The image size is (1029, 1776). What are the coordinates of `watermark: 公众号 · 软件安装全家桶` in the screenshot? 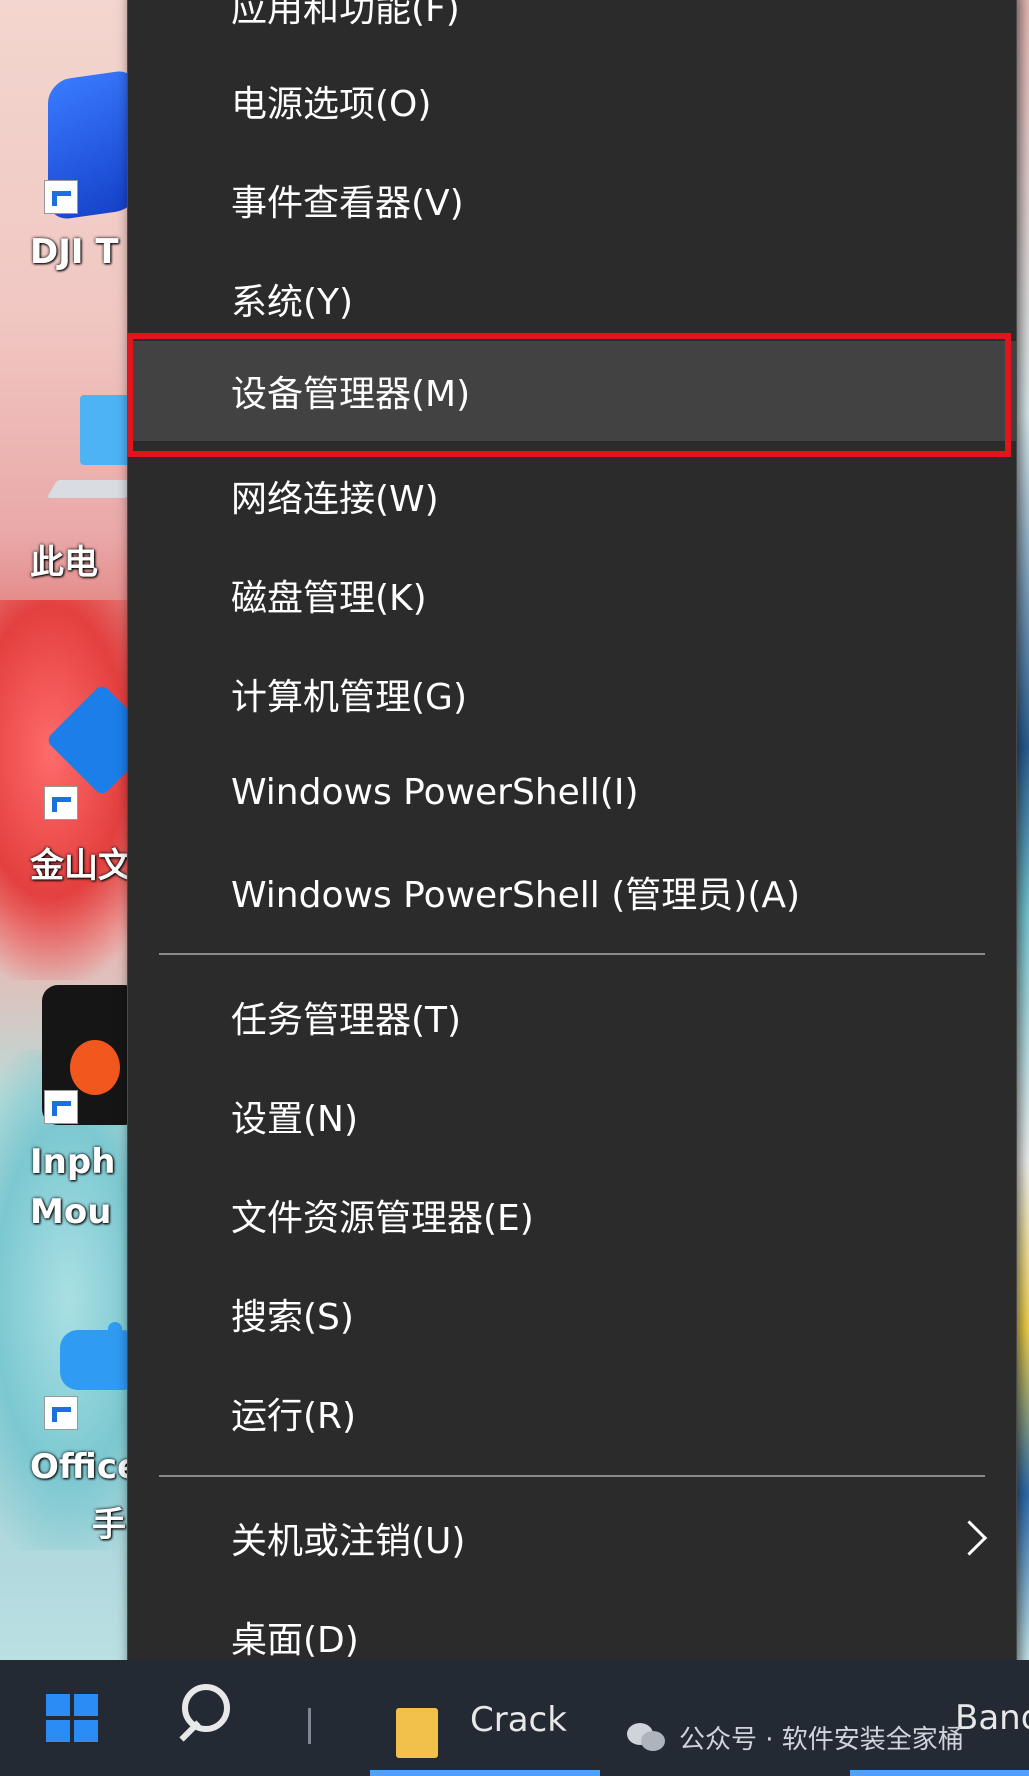 It's located at (795, 1737).